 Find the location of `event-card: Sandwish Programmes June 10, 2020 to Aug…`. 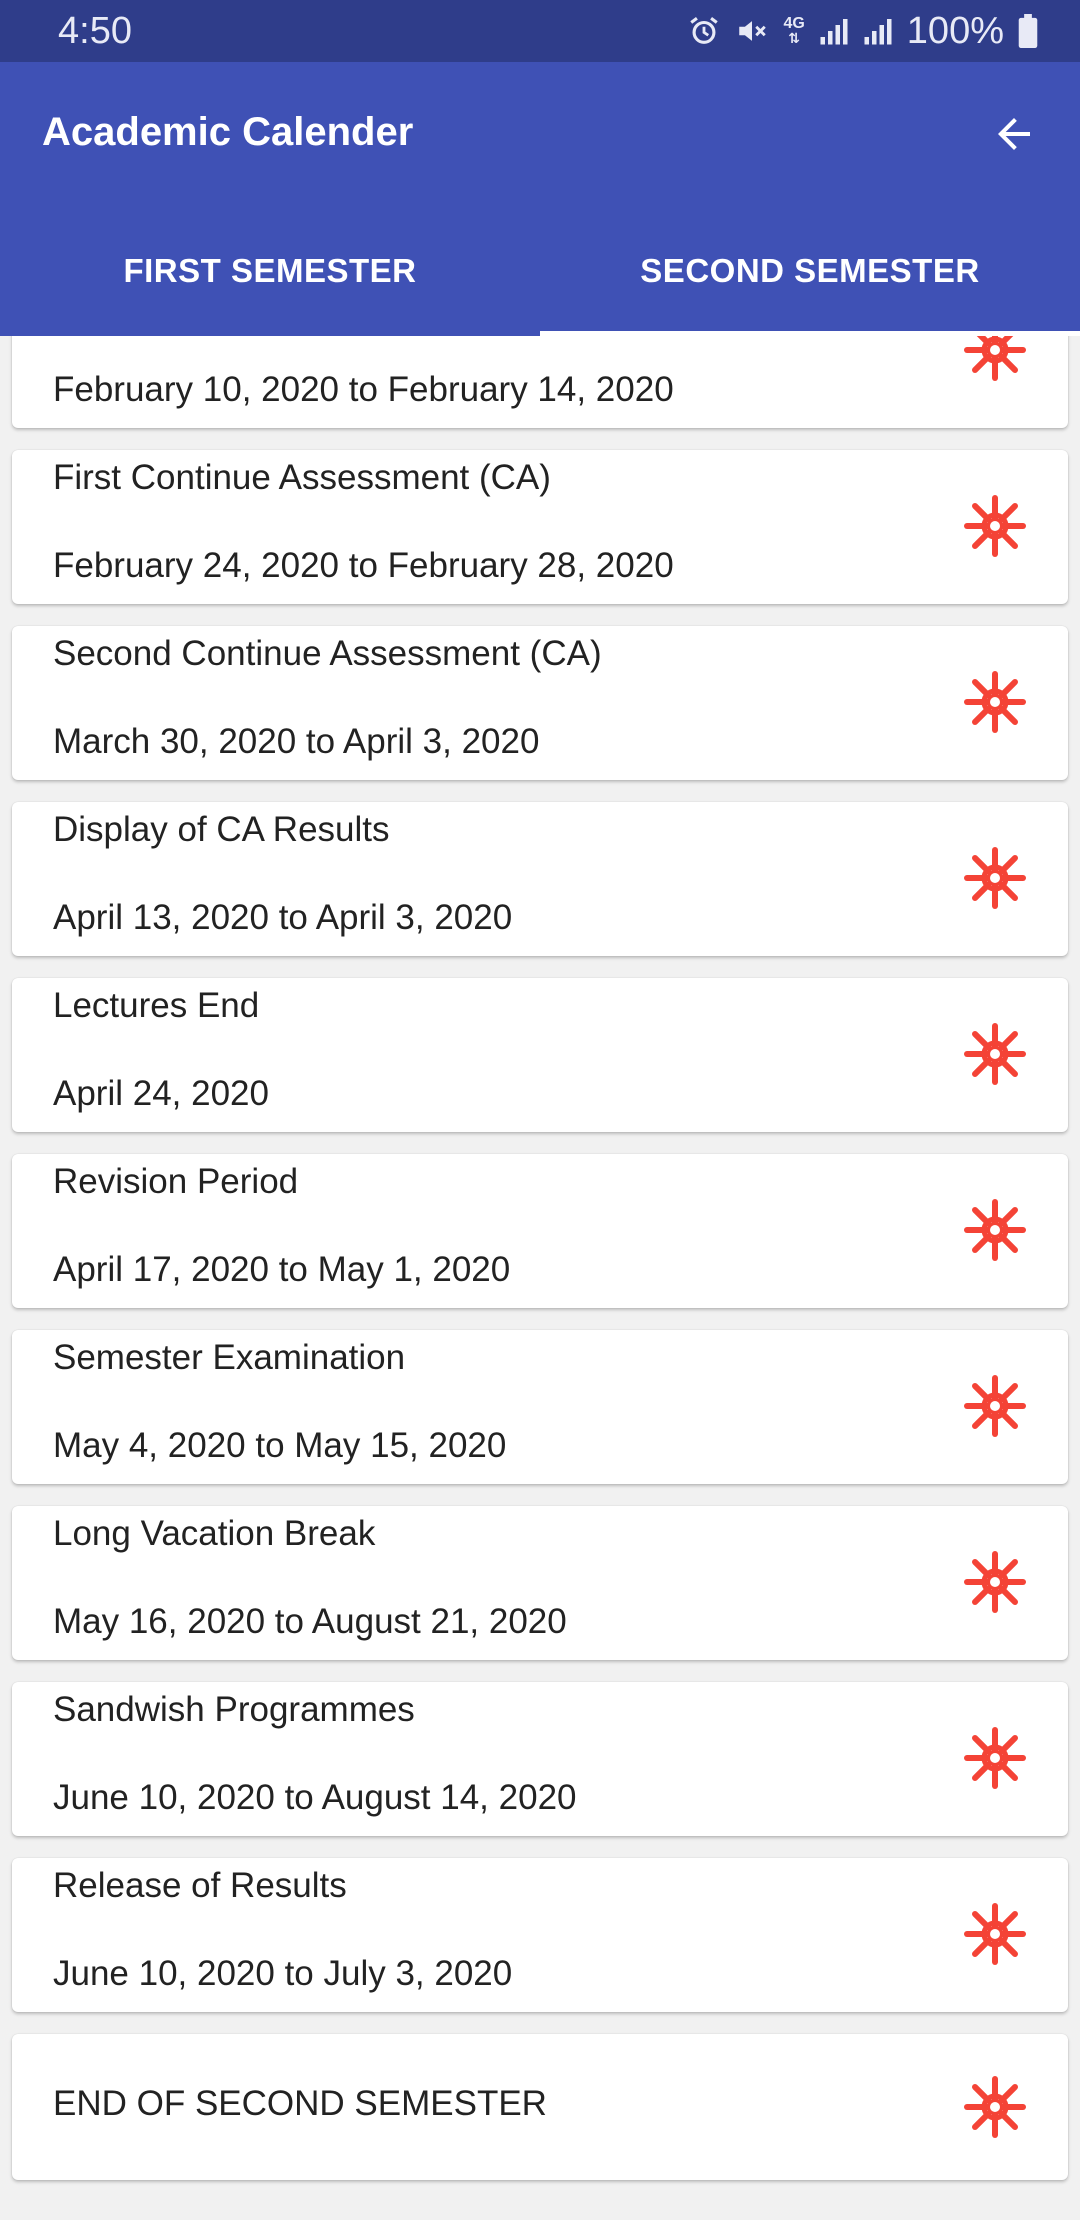

event-card: Sandwish Programmes June 10, 2020 to Aug… is located at coordinates (540, 1759).